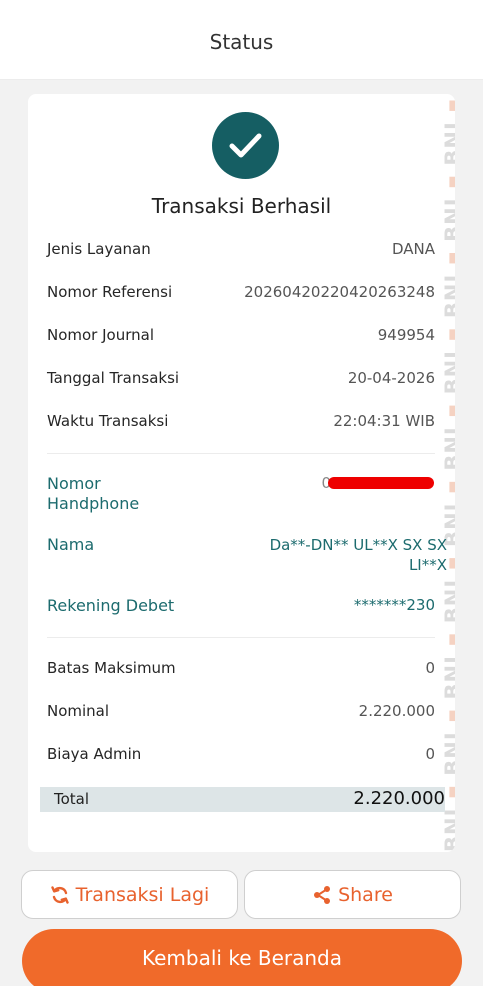 This screenshot has height=986, width=483. I want to click on amount-label: Biaya Admin, so click(94, 754).